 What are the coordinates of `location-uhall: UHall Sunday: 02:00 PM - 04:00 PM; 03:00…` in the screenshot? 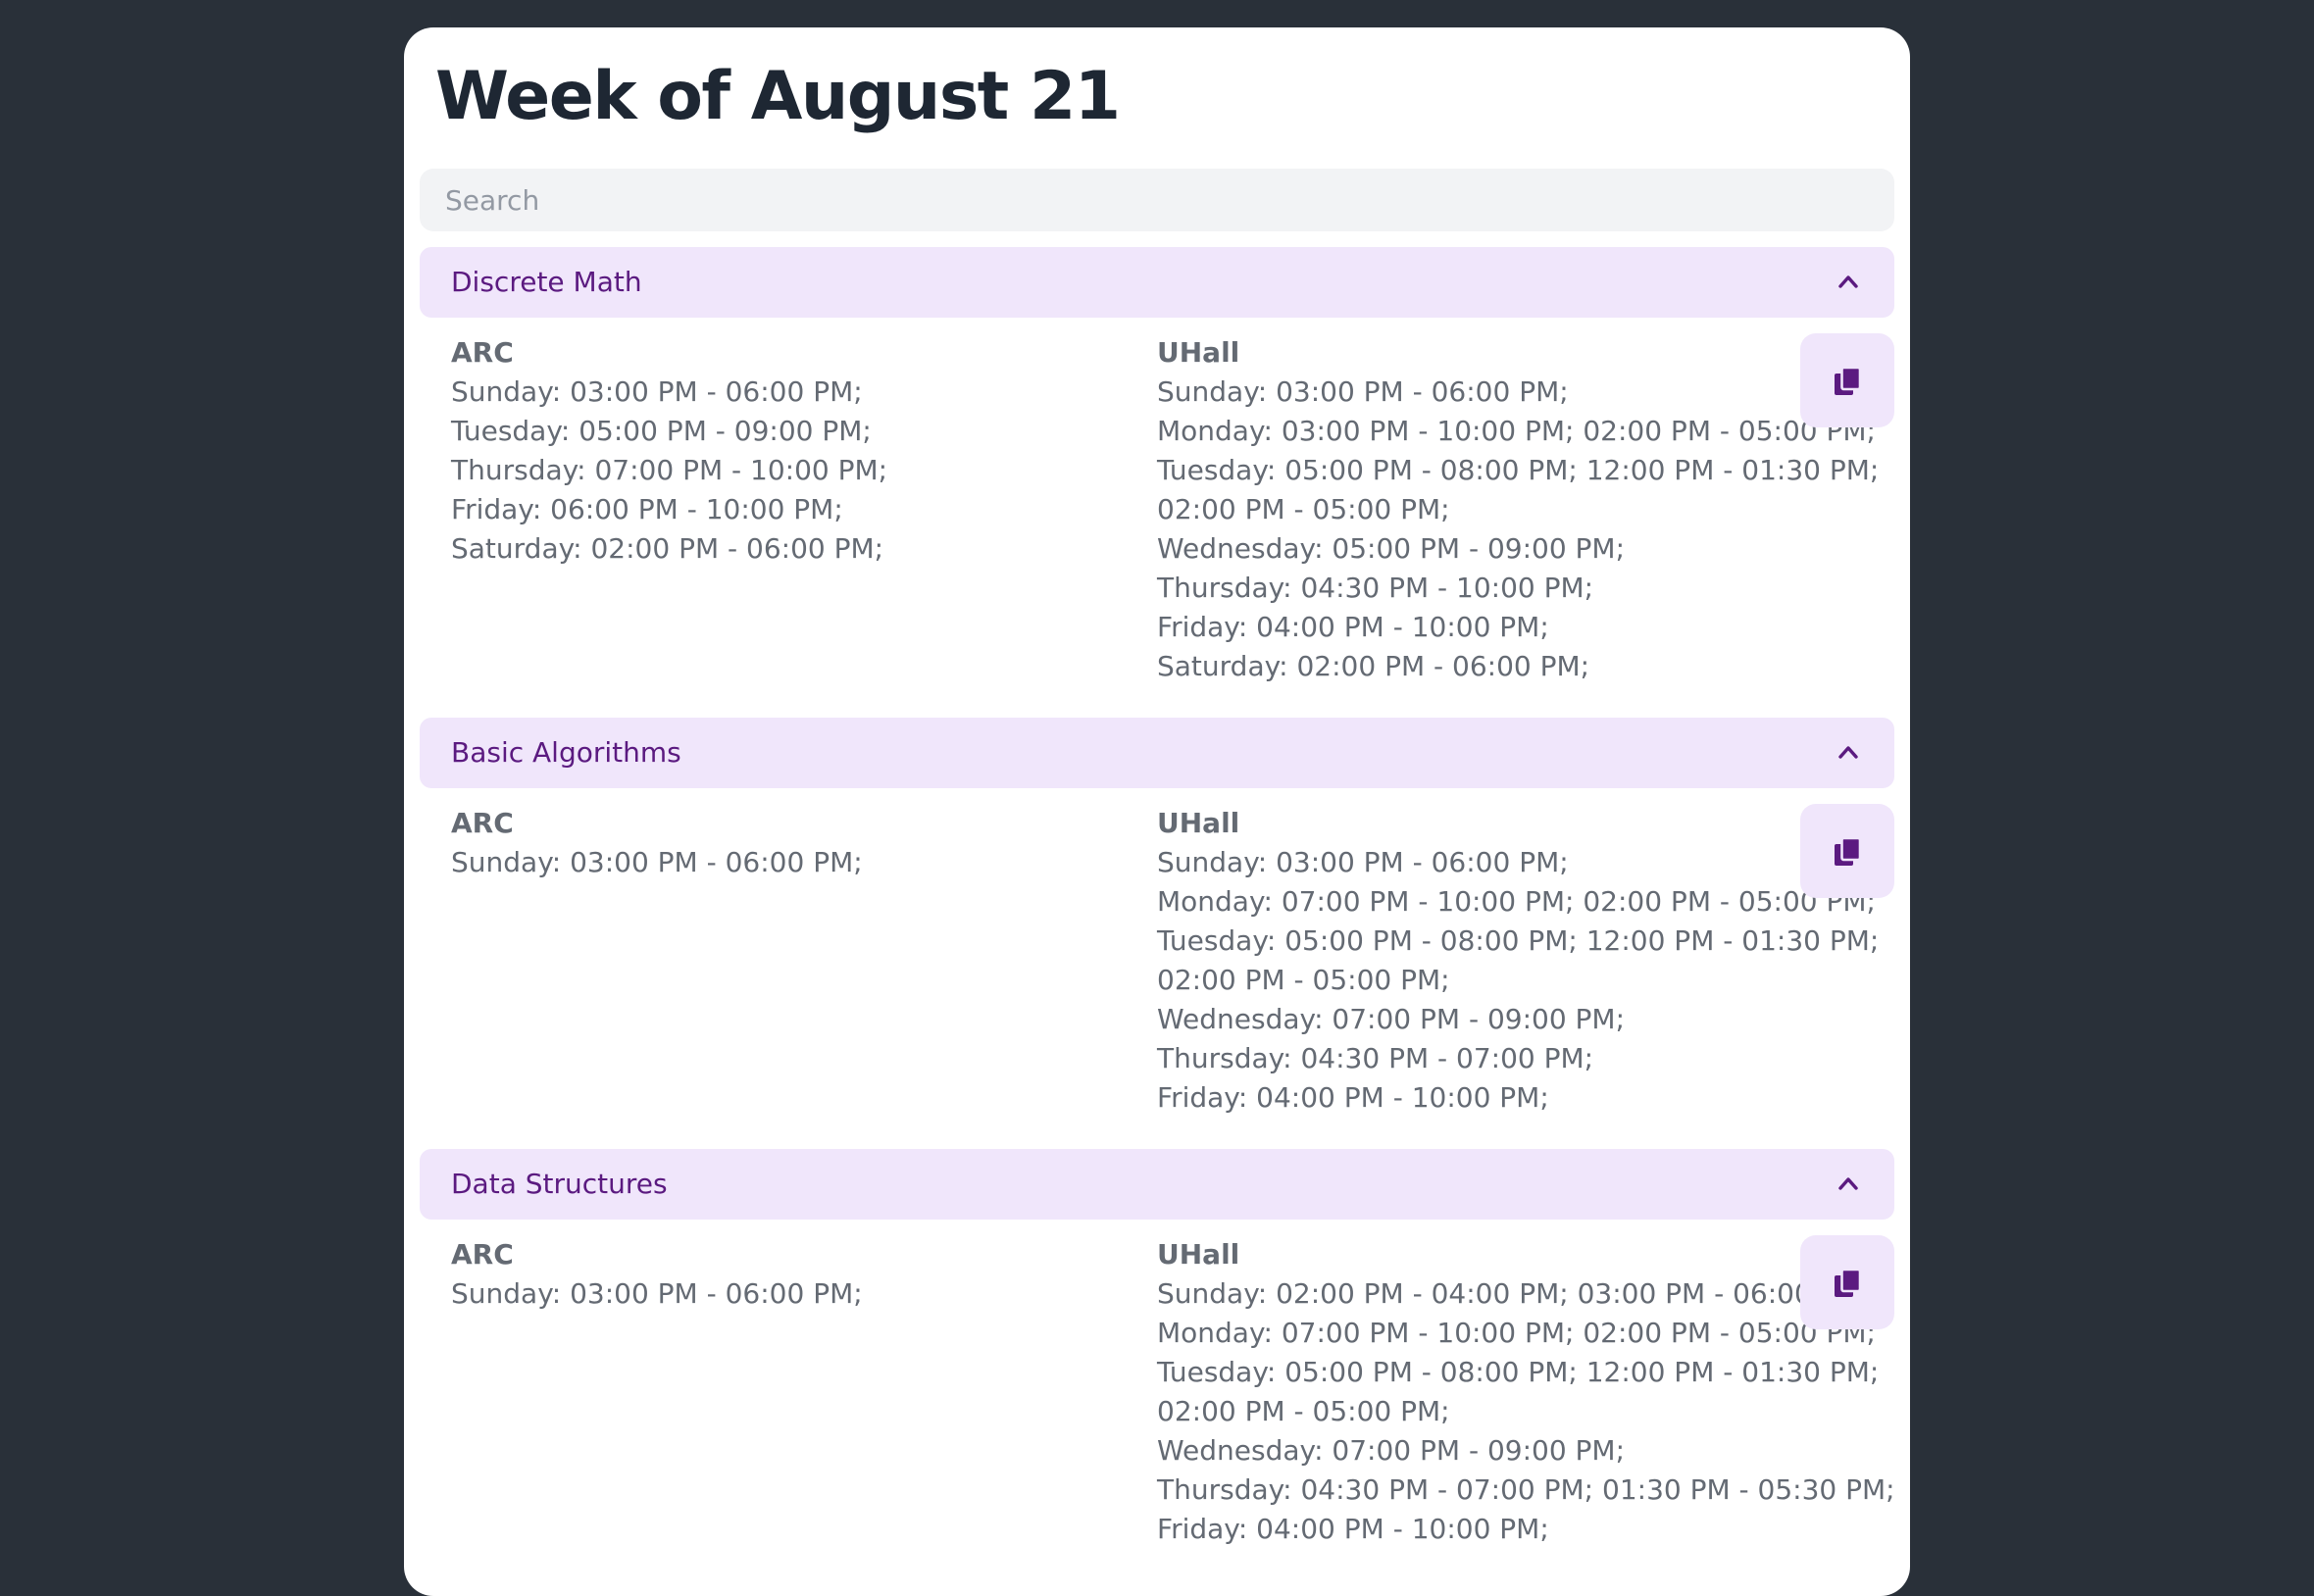 It's located at (1526, 1392).